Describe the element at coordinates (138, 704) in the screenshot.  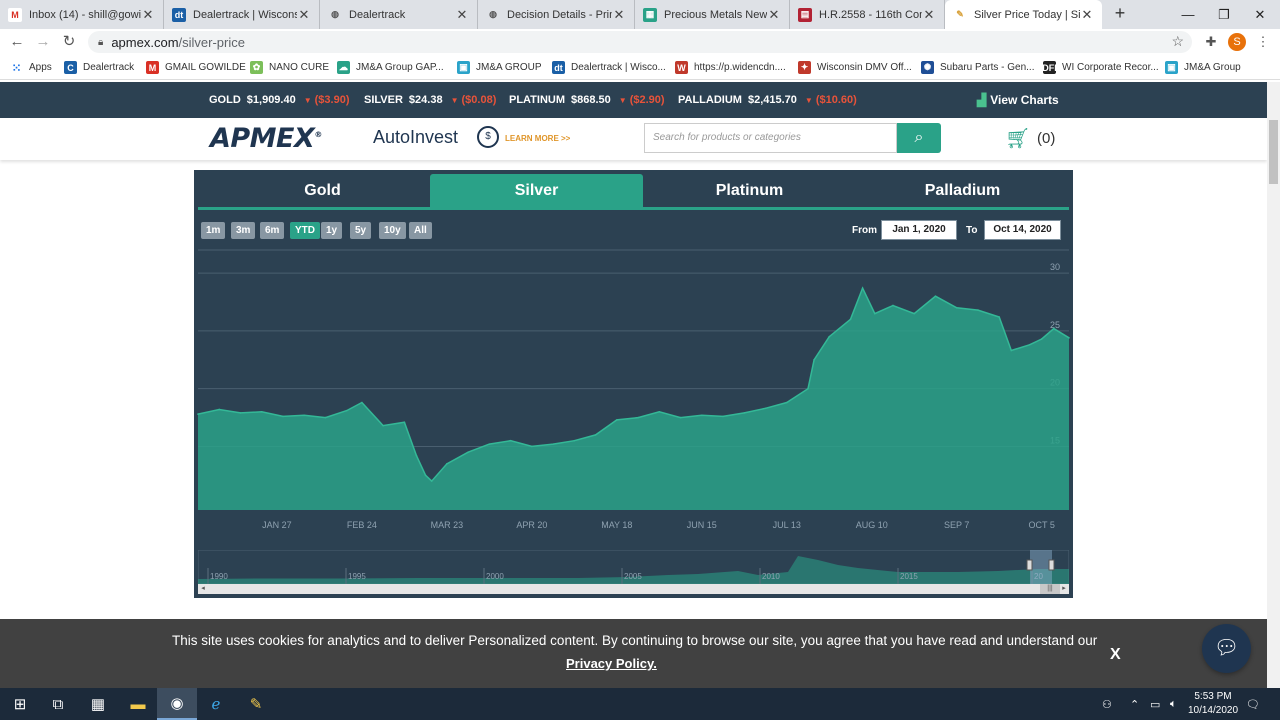
I see `file-explorer-icon: ▬` at that location.